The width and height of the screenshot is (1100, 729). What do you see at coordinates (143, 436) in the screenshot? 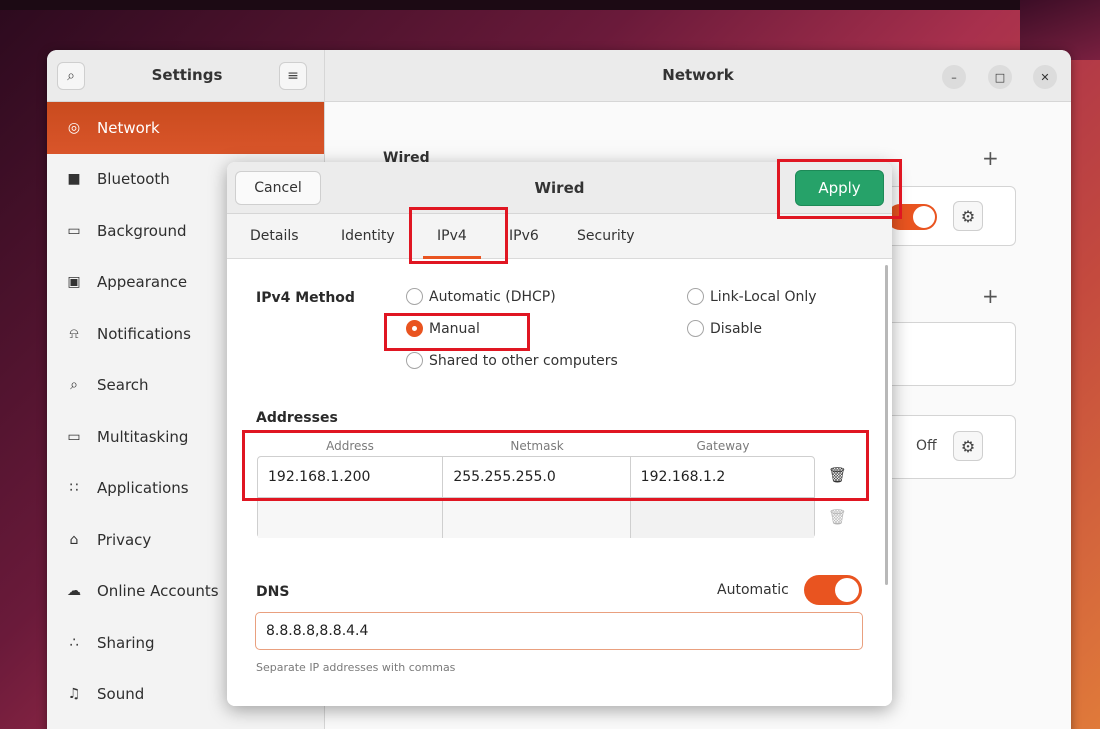
I see `sidebar-item-label: Multitasking` at bounding box center [143, 436].